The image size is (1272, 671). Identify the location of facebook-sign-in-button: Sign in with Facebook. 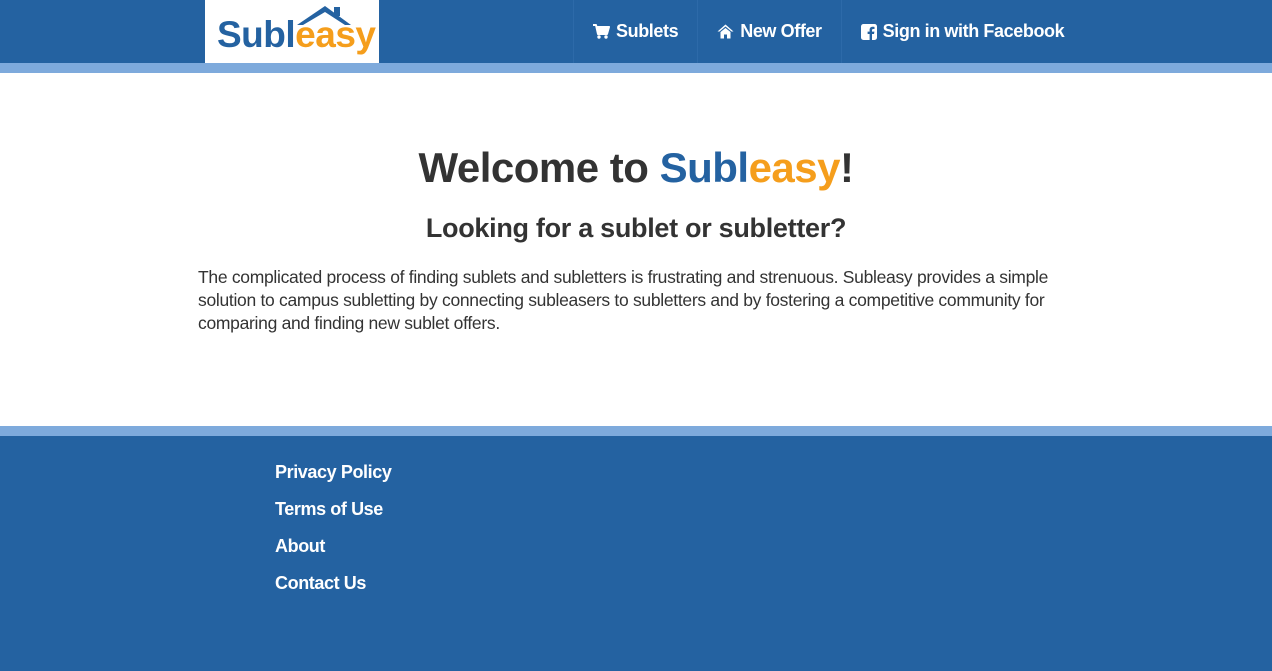
(962, 31).